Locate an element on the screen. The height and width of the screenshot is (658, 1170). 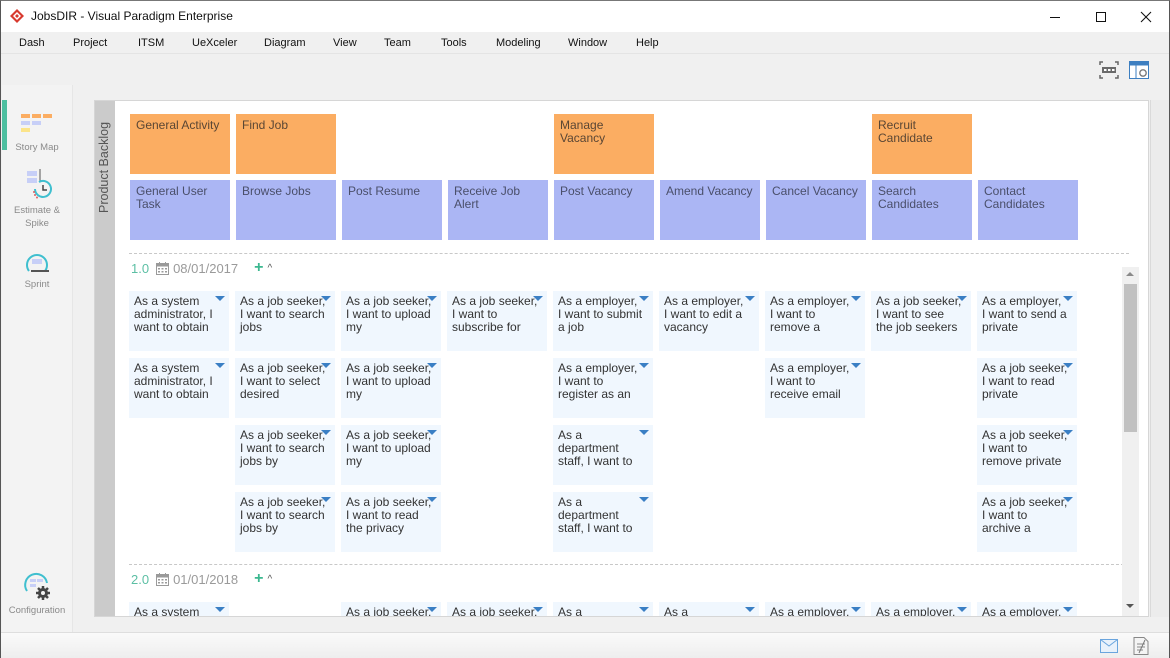
story-card: As a employer, I want to edit a vacancy is located at coordinates (709, 321).